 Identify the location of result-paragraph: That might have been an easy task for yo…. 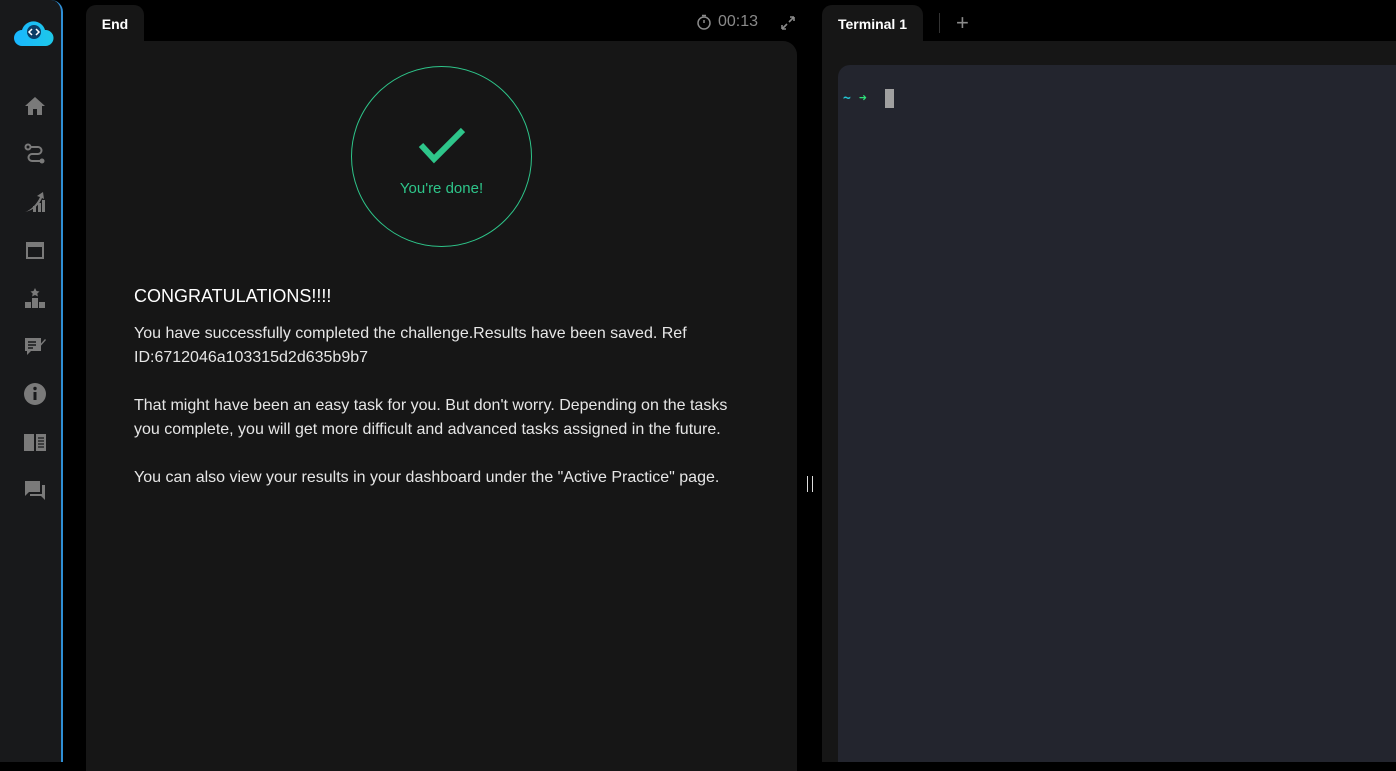
(431, 417).